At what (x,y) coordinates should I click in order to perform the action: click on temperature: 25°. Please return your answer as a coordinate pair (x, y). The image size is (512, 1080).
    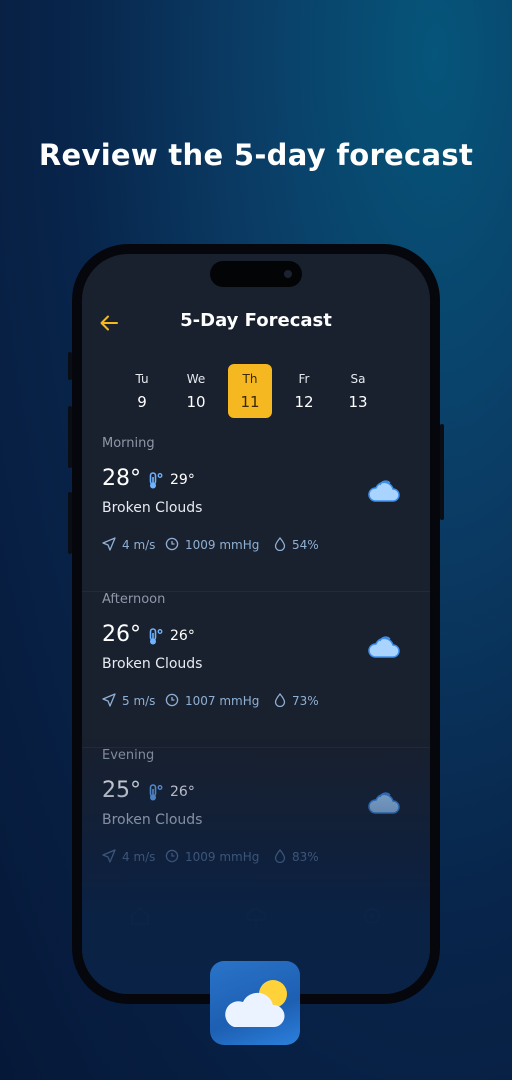
    Looking at the image, I should click on (121, 790).